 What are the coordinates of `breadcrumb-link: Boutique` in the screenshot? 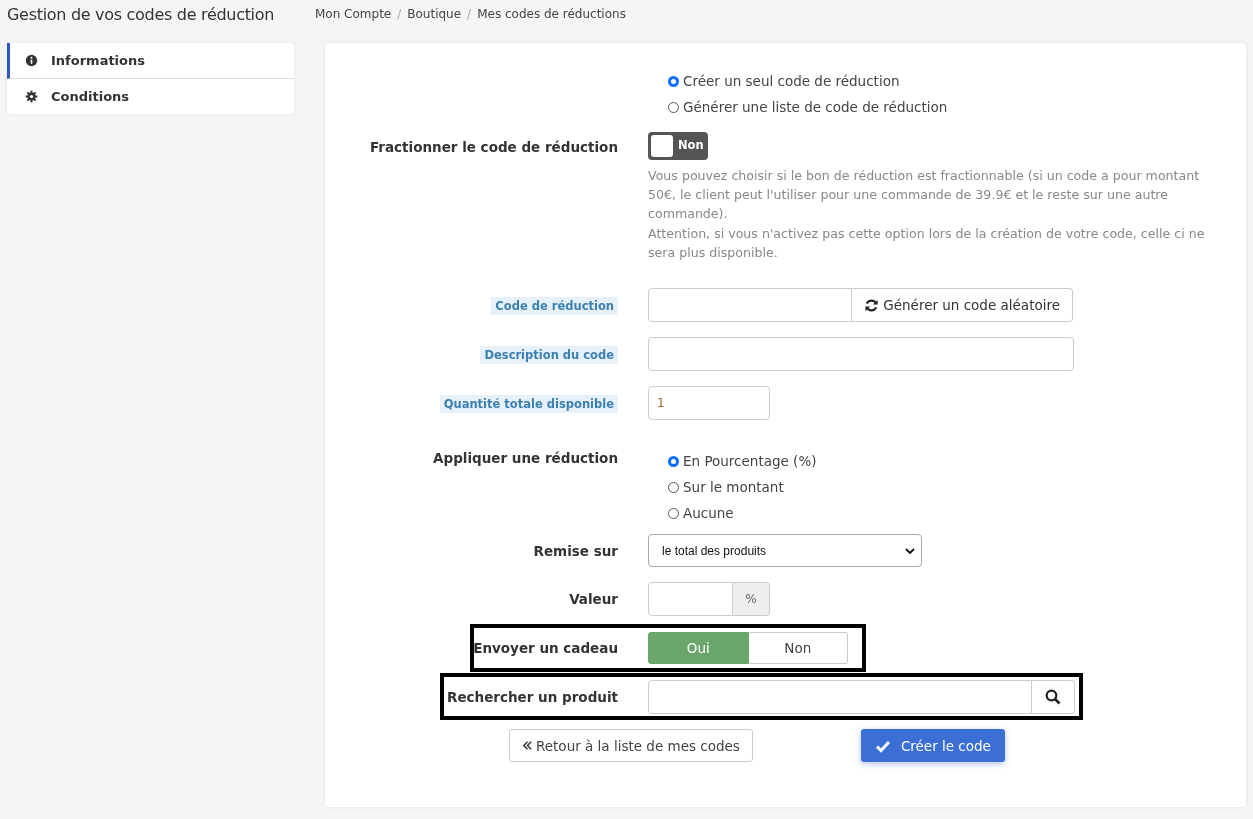 It's located at (434, 14).